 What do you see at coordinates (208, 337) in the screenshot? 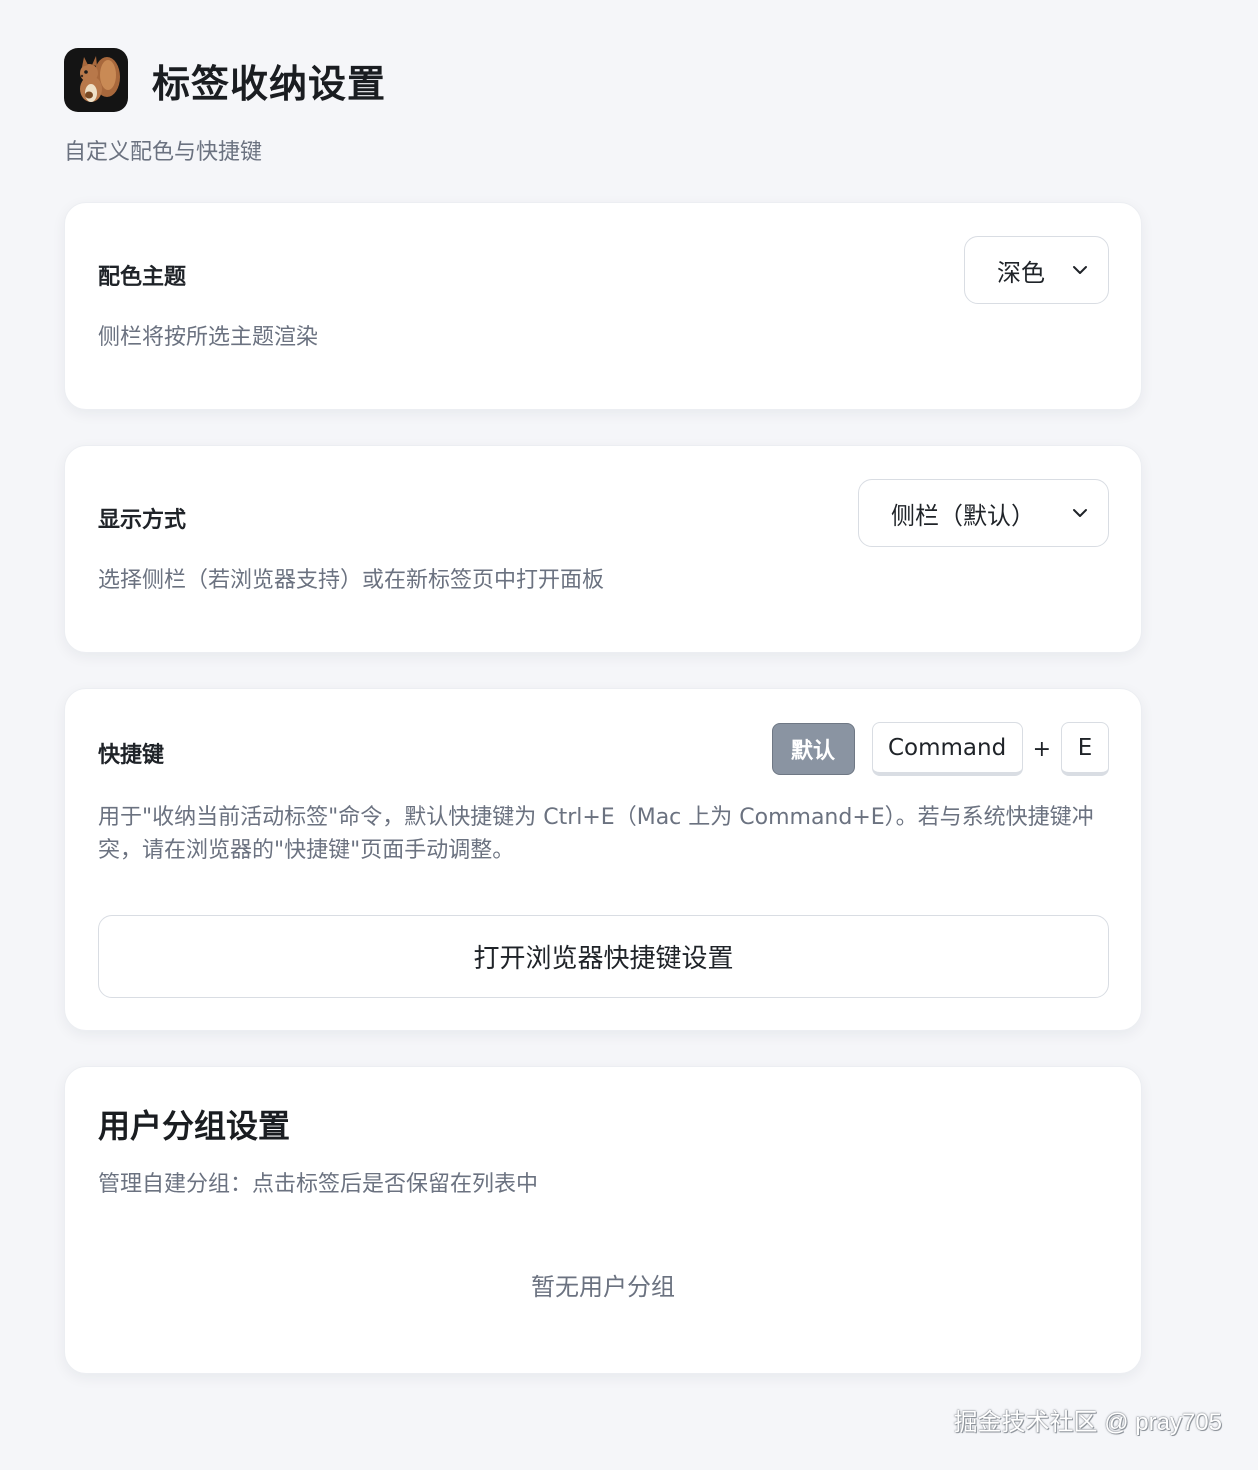
I see `theme-description: 侧栏将按所选主题渲染` at bounding box center [208, 337].